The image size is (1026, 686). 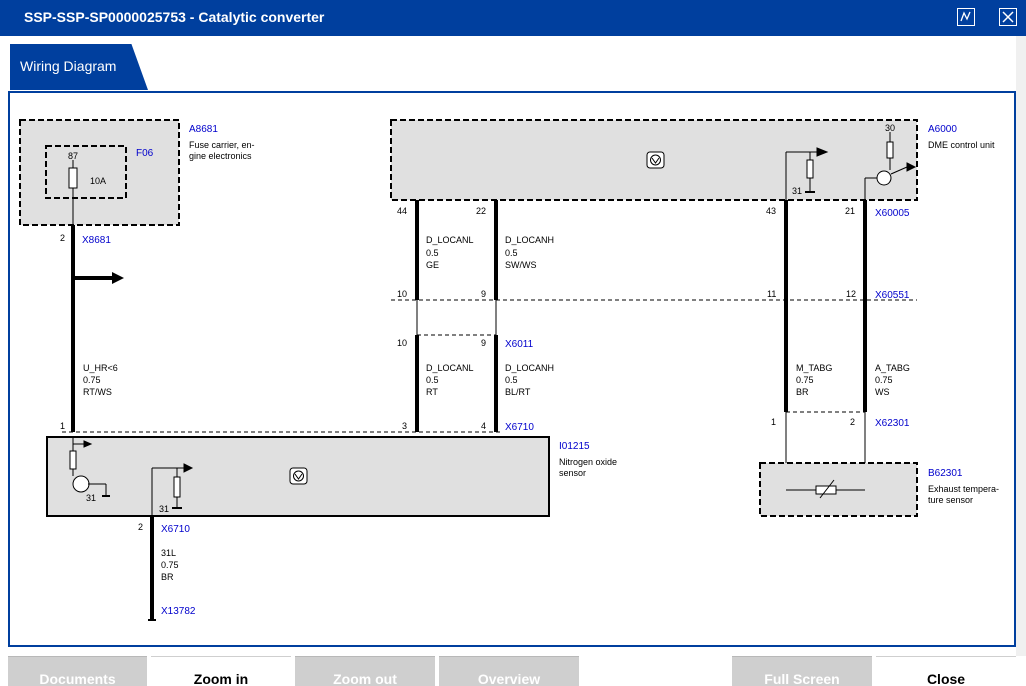 I want to click on documents-button: Documents, so click(x=77, y=671).